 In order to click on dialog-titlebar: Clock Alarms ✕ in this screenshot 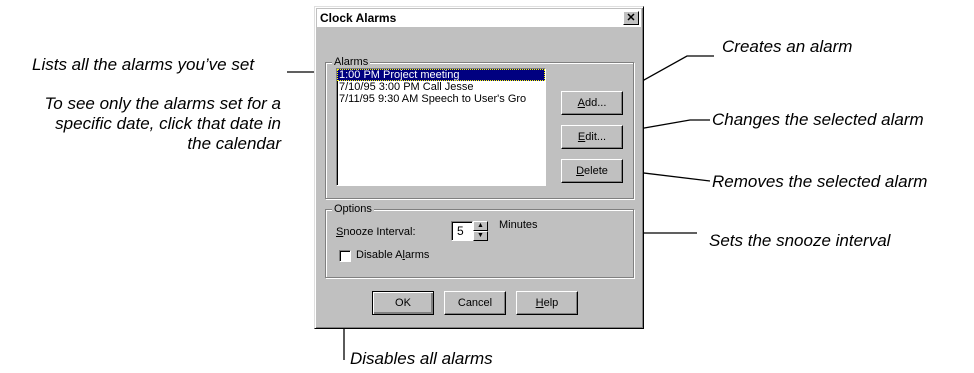, I will do `click(479, 18)`.